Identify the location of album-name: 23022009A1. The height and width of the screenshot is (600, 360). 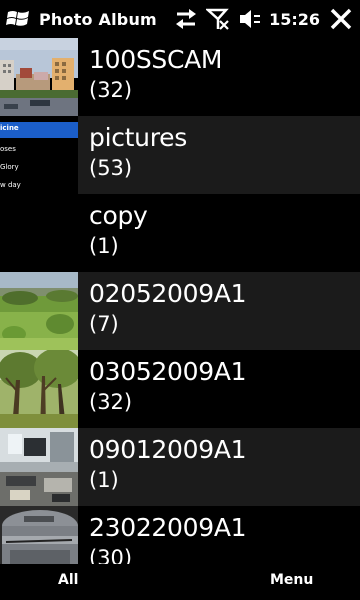
(168, 527).